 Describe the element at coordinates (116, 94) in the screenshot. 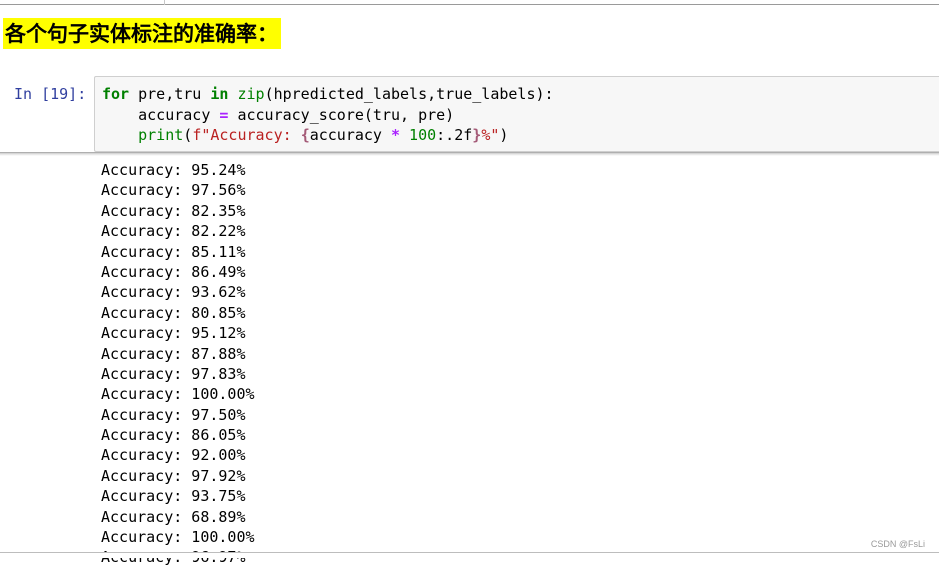

I see `code-keyword-for: for` at that location.